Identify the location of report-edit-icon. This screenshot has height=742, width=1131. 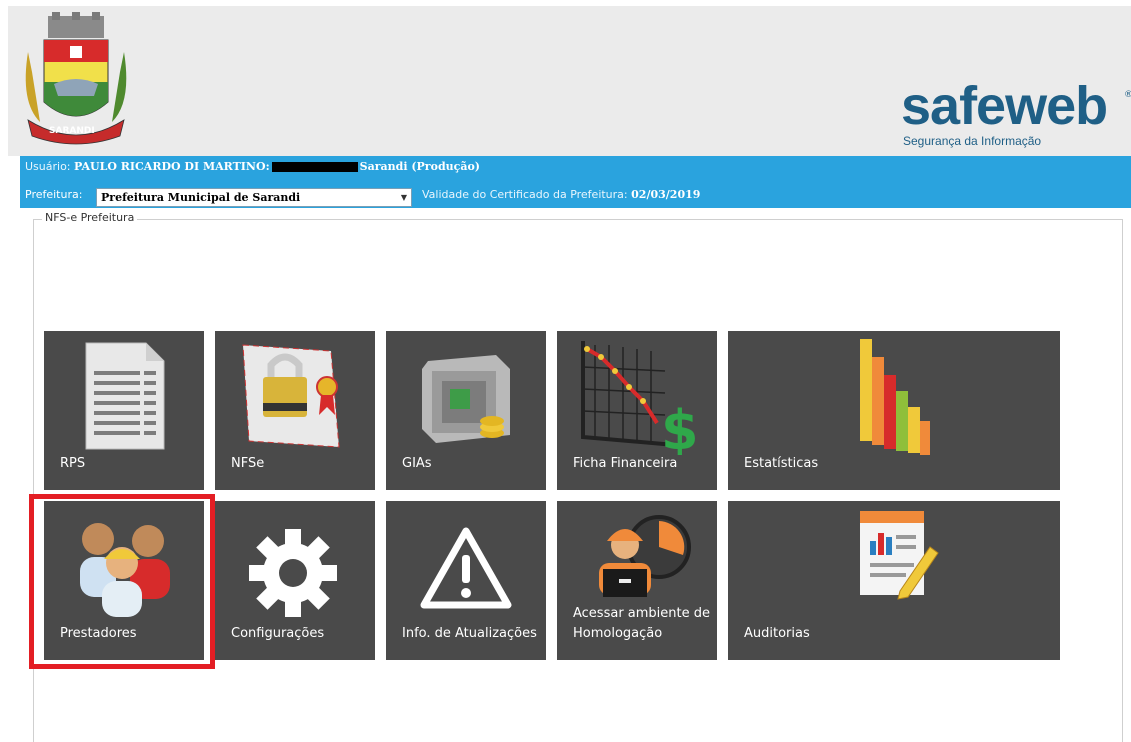
(899, 555).